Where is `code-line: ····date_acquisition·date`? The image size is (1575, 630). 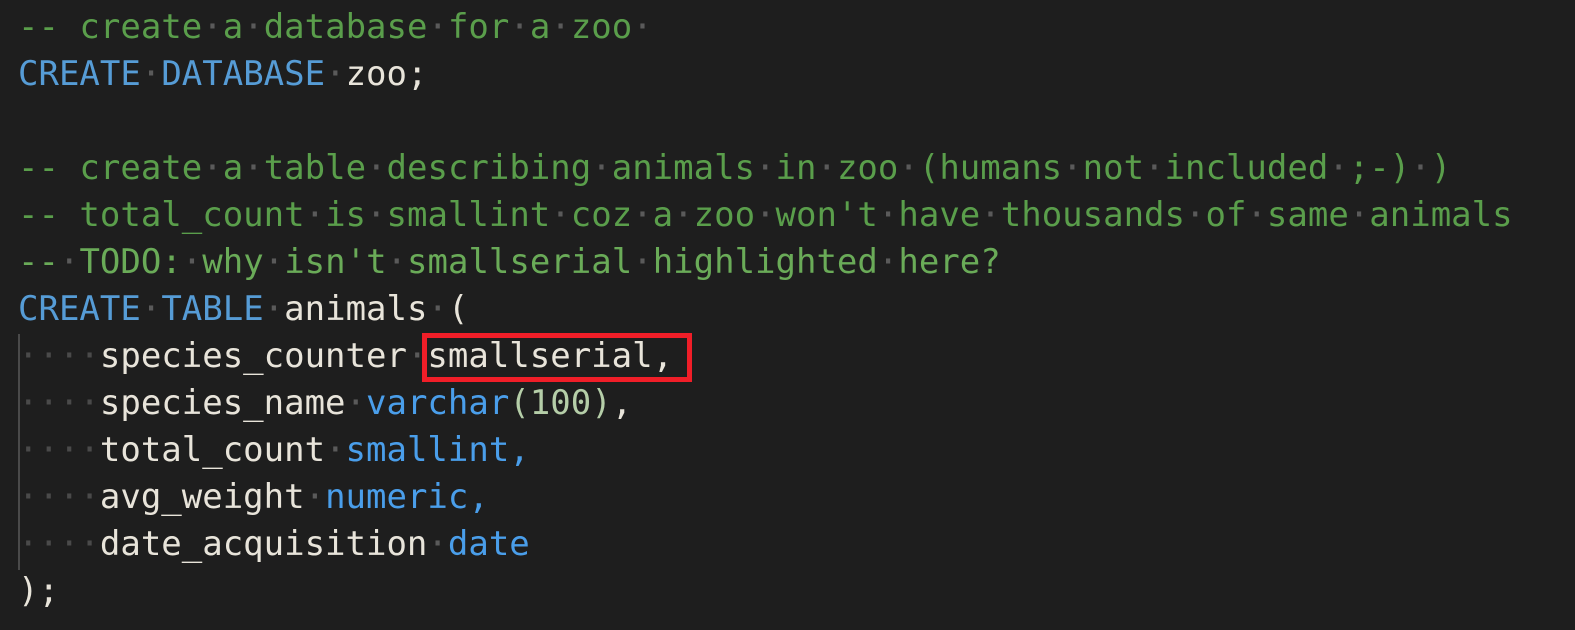 code-line: ····date_acquisition·date is located at coordinates (796, 544).